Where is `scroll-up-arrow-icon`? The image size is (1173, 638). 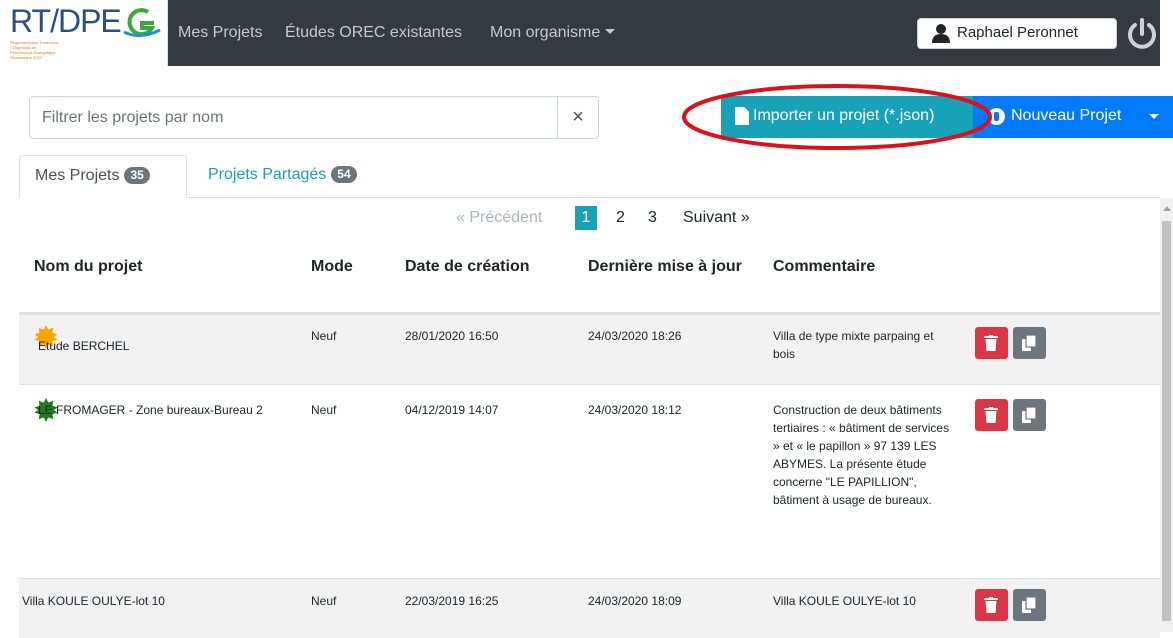
scroll-up-arrow-icon is located at coordinates (1167, 208).